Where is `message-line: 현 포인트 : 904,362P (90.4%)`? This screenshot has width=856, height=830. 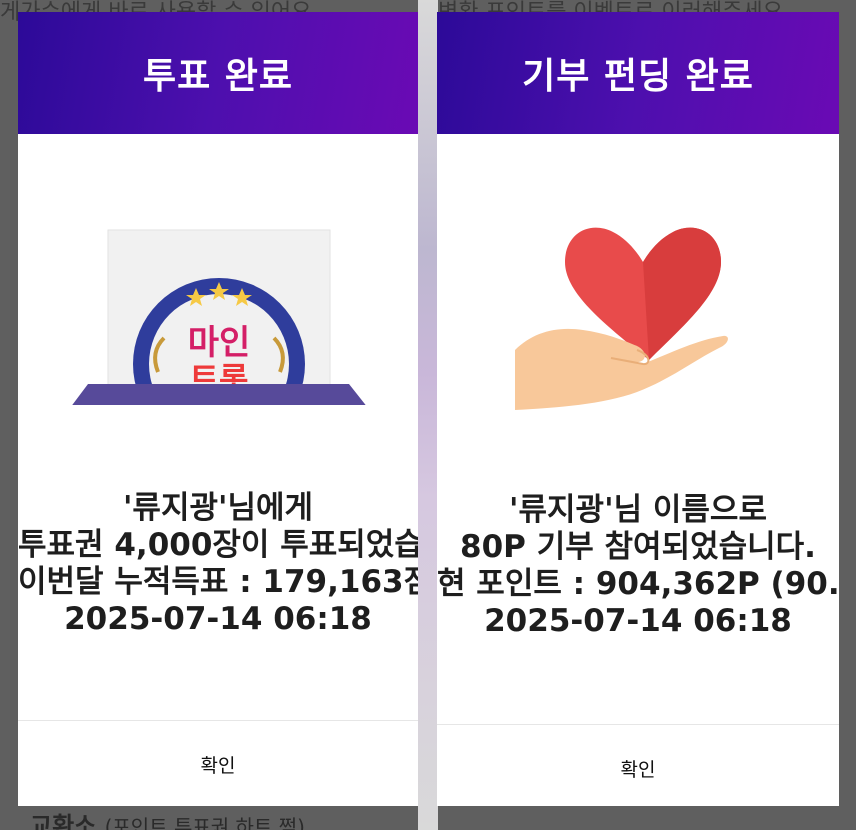 message-line: 현 포인트 : 904,362P (90.4%) is located at coordinates (638, 584).